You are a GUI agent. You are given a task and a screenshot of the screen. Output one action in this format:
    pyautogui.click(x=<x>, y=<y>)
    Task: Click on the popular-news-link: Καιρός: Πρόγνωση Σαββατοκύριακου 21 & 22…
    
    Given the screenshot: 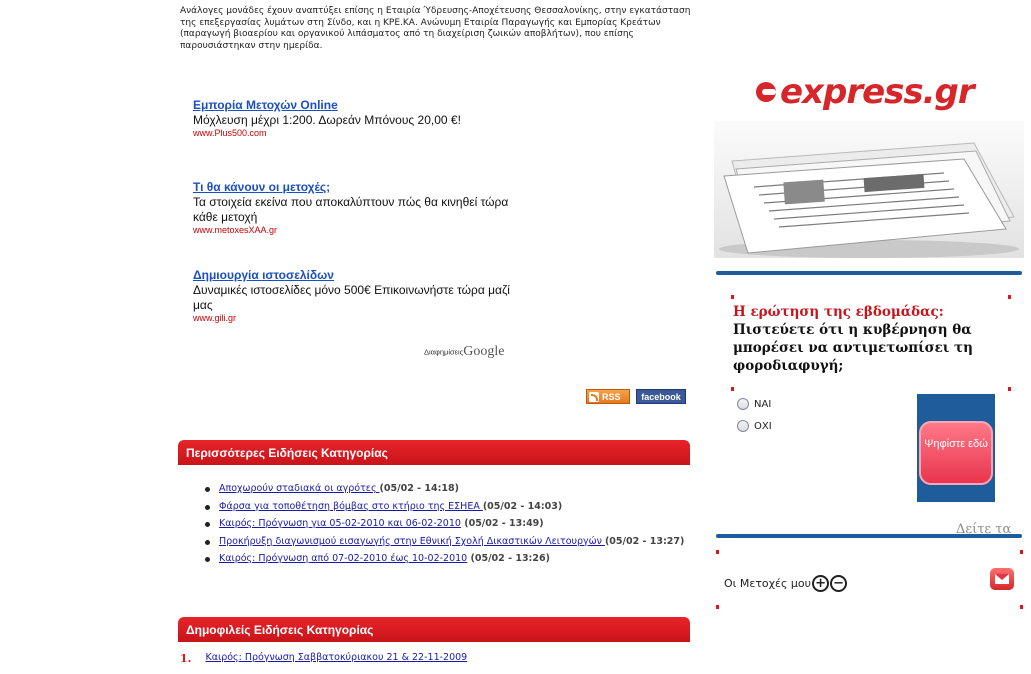 What is the action you would take?
    pyautogui.click(x=336, y=658)
    